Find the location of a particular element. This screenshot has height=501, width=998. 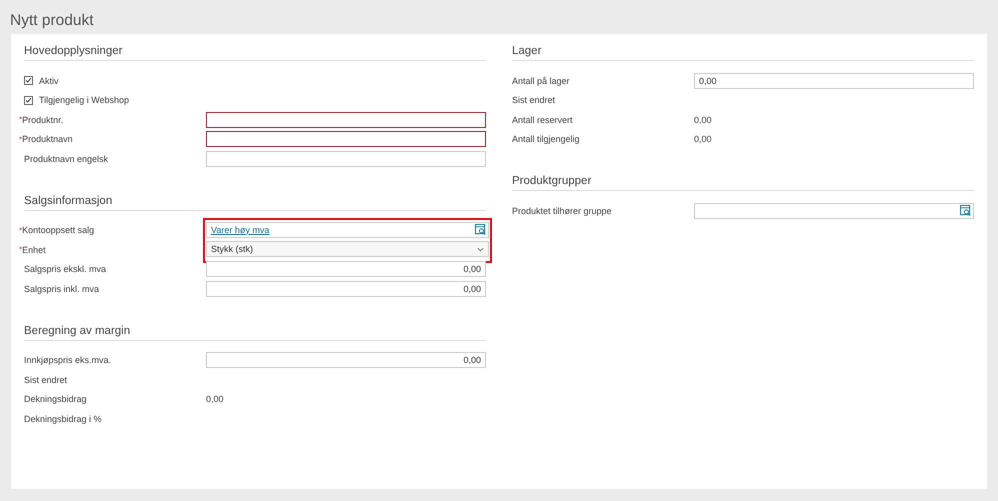

field-label: Antall reservert is located at coordinates (542, 119).